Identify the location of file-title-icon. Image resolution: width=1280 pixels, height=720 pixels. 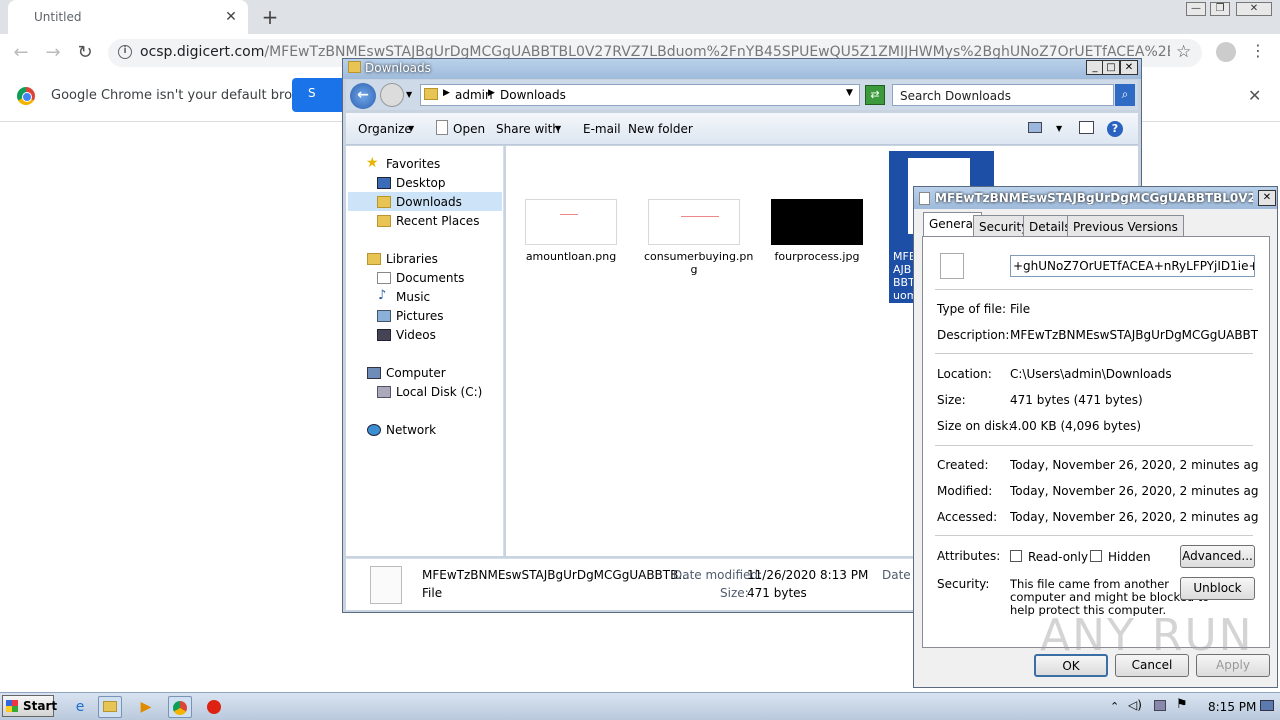
(924, 198).